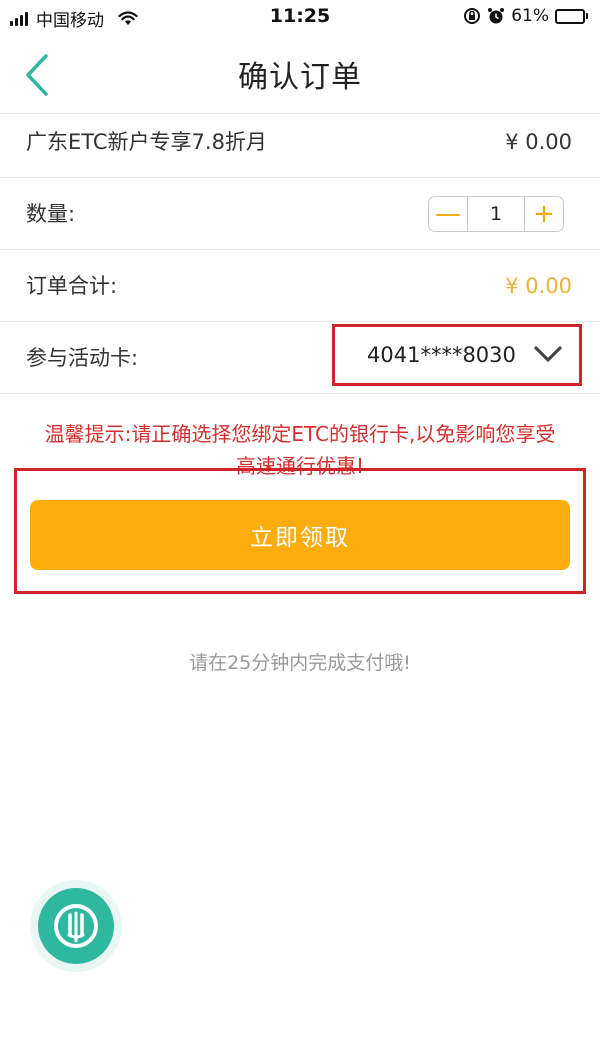 This screenshot has width=600, height=1064. I want to click on quantity-value: 1, so click(496, 214).